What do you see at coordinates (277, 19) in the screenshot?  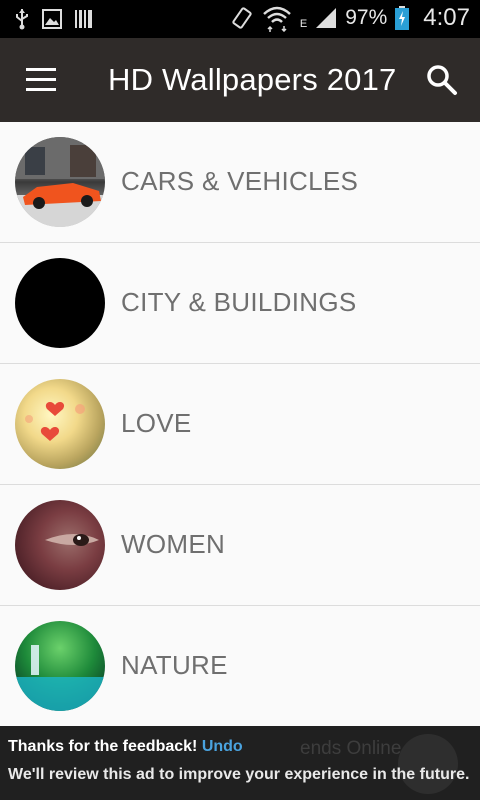 I see `wifi-icon` at bounding box center [277, 19].